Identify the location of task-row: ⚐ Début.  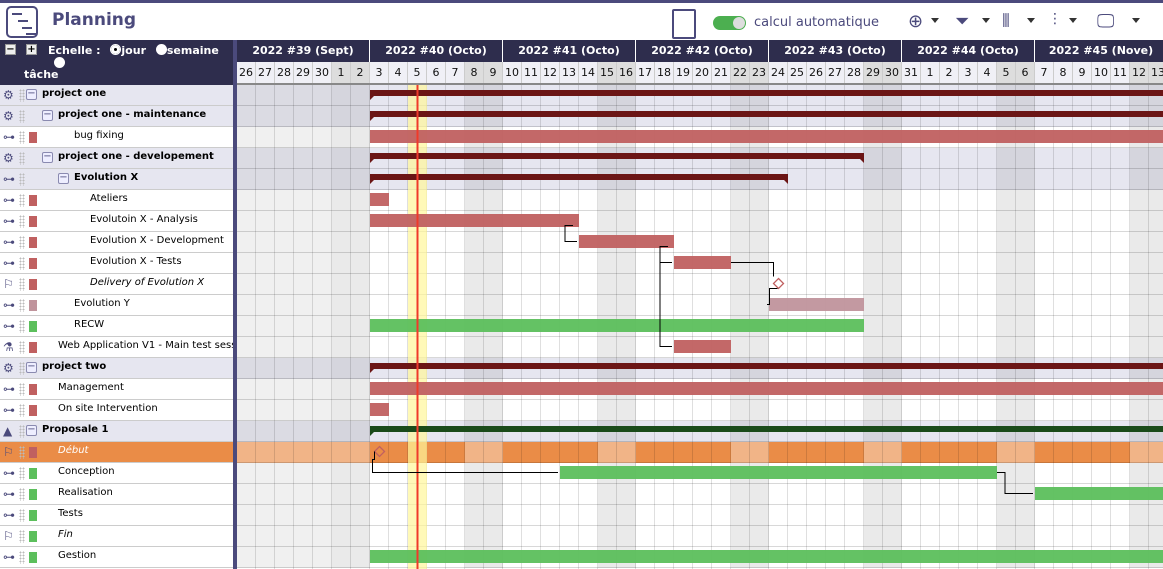
(116, 452).